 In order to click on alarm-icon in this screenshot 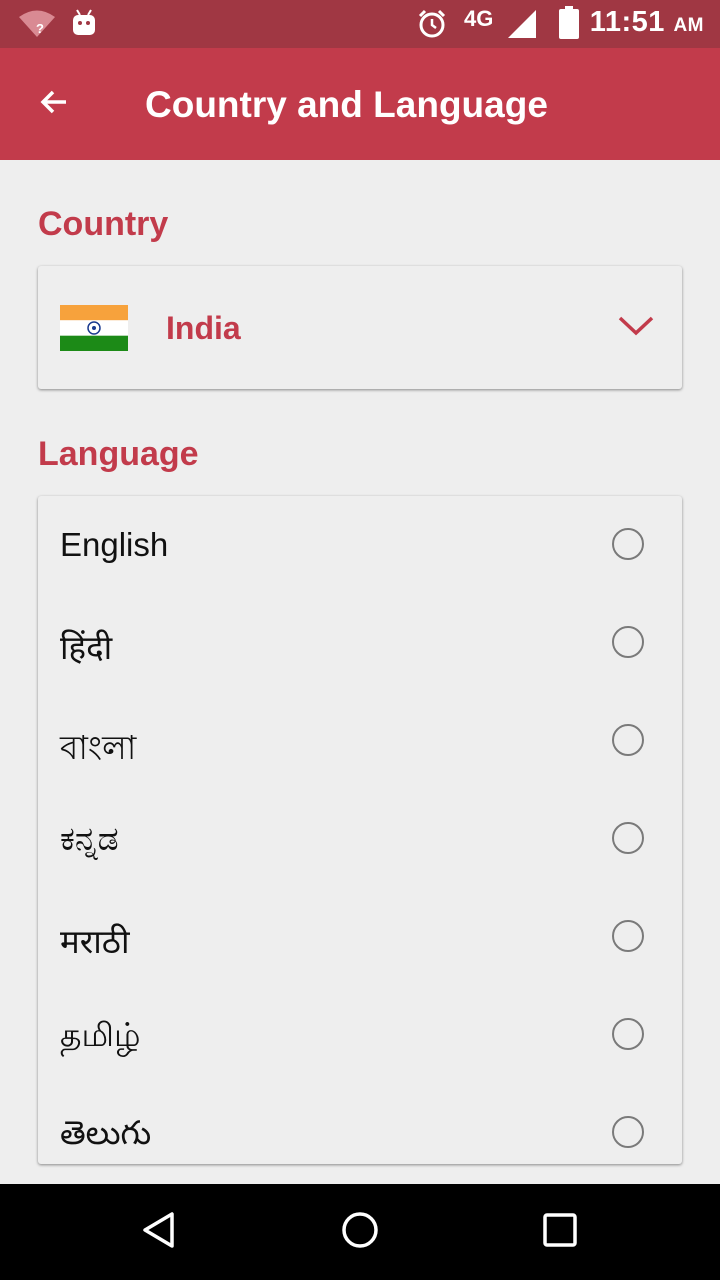, I will do `click(432, 26)`.